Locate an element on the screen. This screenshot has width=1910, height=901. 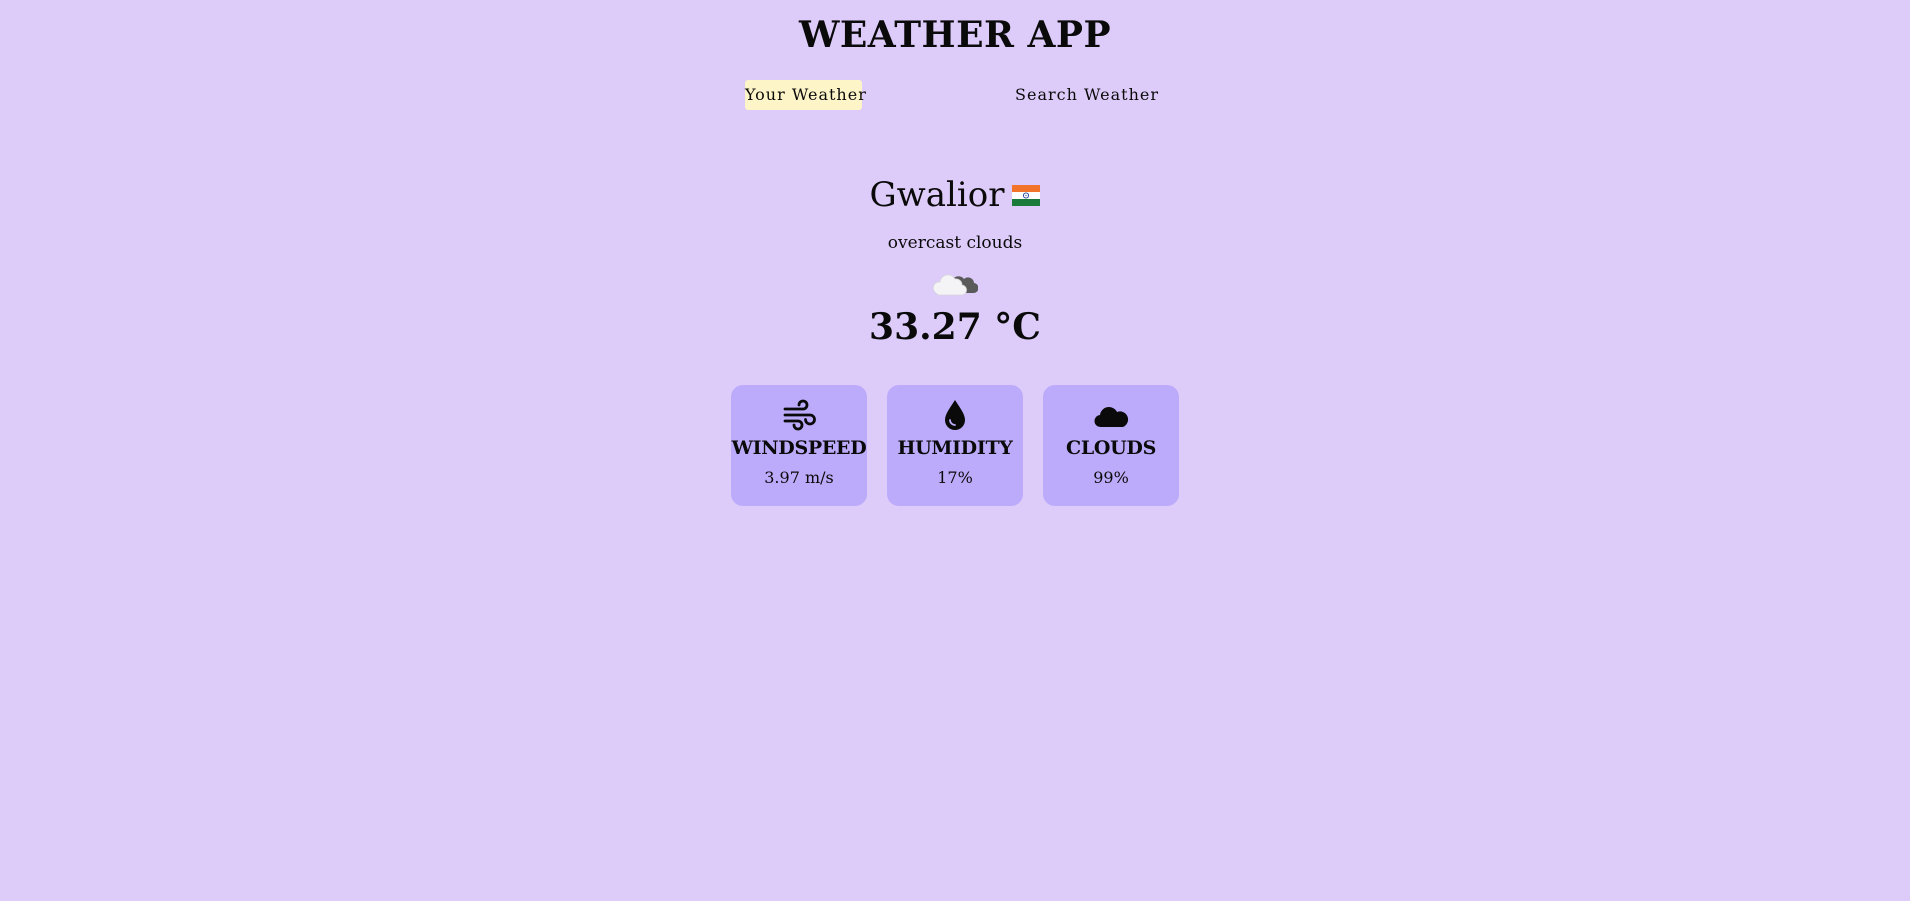
clouds-card: CLOUDS 99% is located at coordinates (1111, 445).